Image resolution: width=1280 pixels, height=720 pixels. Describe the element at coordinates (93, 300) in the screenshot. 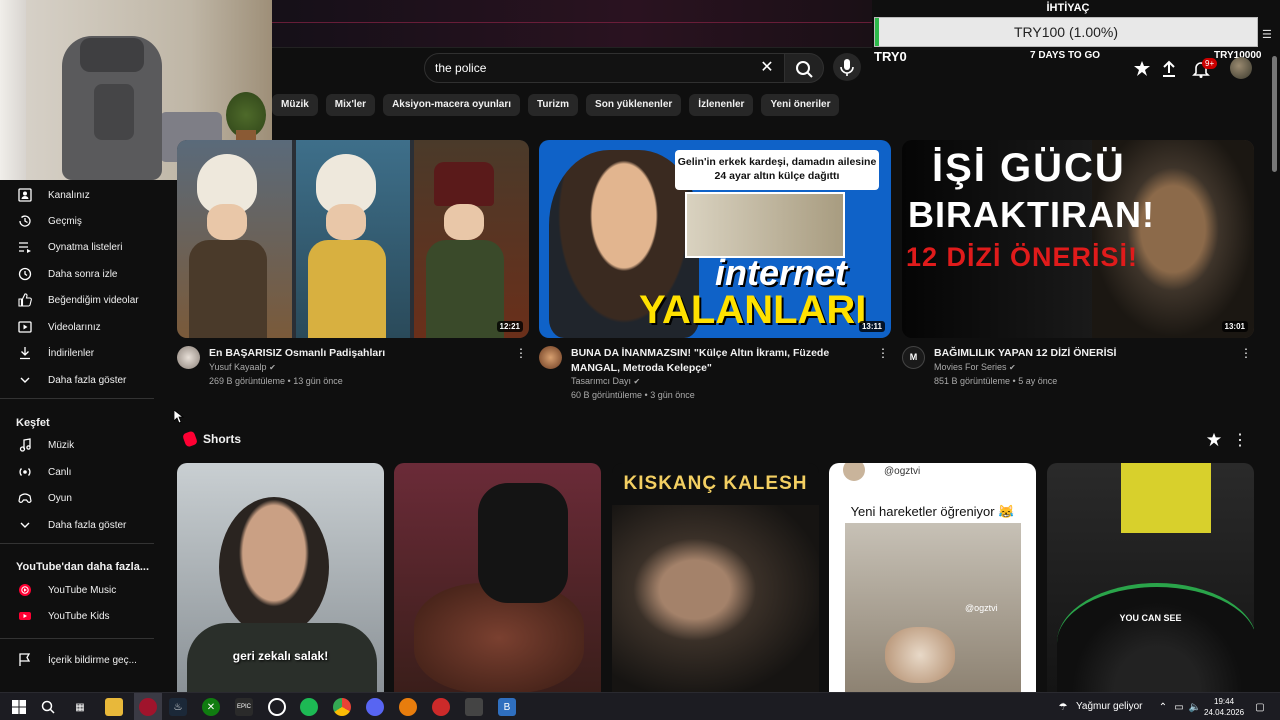

I see `sidebar-item-label: Beğendiğim videolar` at that location.